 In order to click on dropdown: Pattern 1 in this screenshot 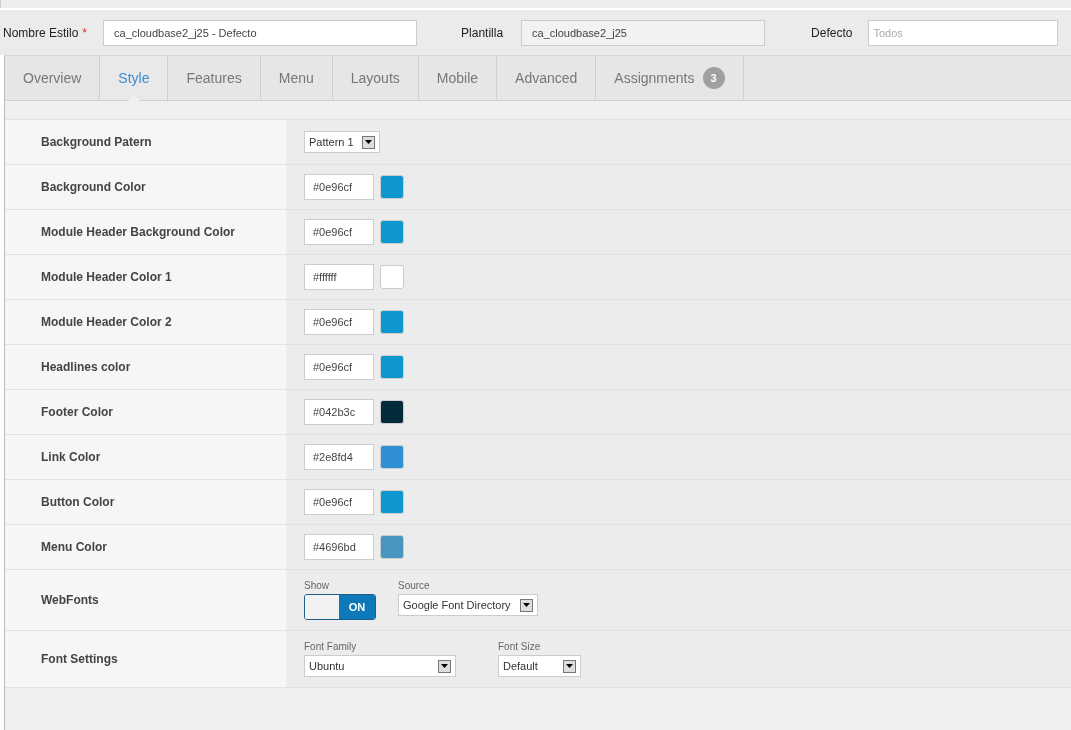, I will do `click(342, 142)`.